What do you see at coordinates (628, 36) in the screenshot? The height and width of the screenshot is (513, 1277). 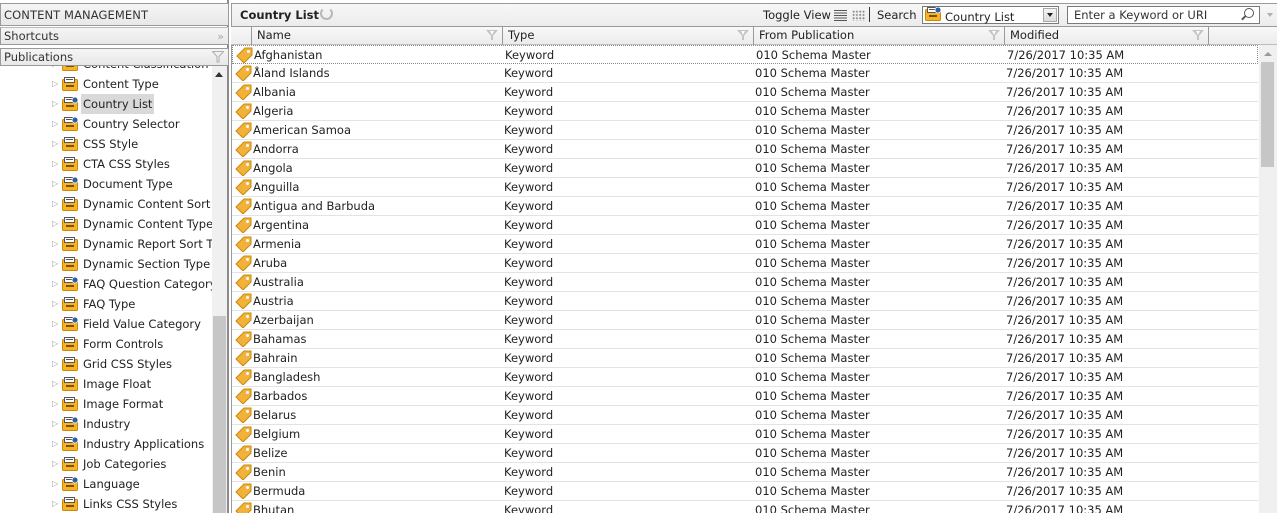 I see `column-header-type: Type` at bounding box center [628, 36].